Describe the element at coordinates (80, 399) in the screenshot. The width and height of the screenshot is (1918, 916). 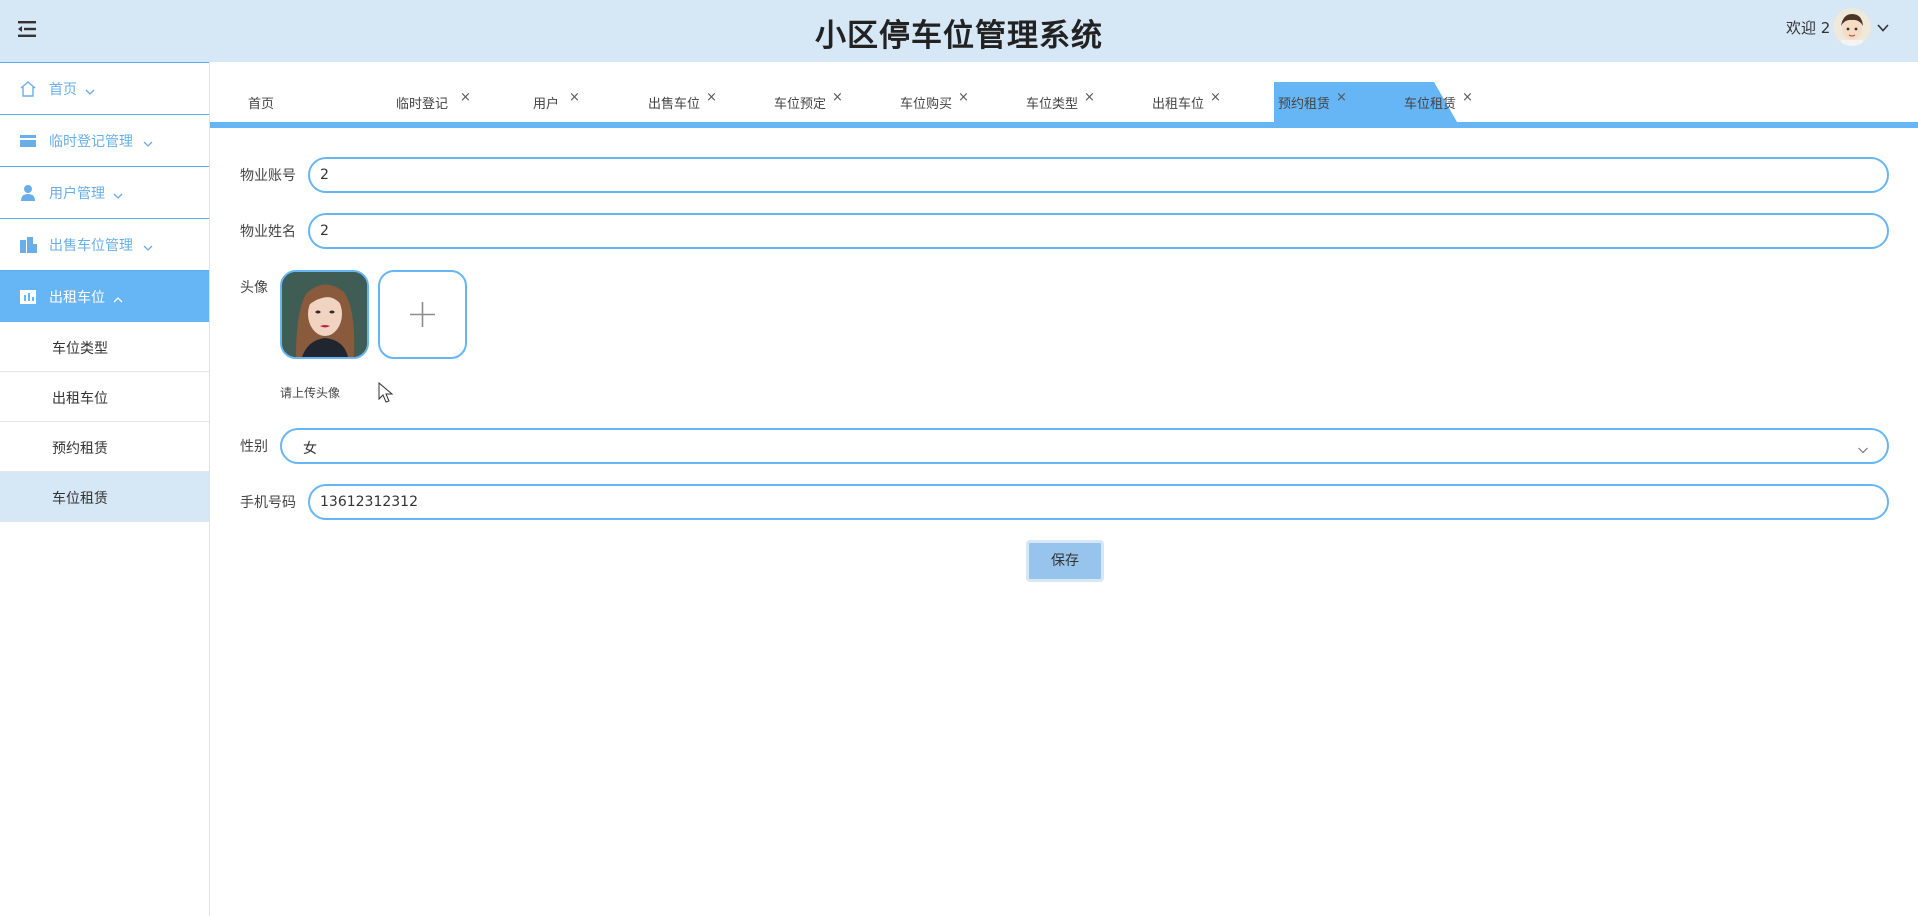
I see `sidebar-subitem-label: 出租车位` at that location.